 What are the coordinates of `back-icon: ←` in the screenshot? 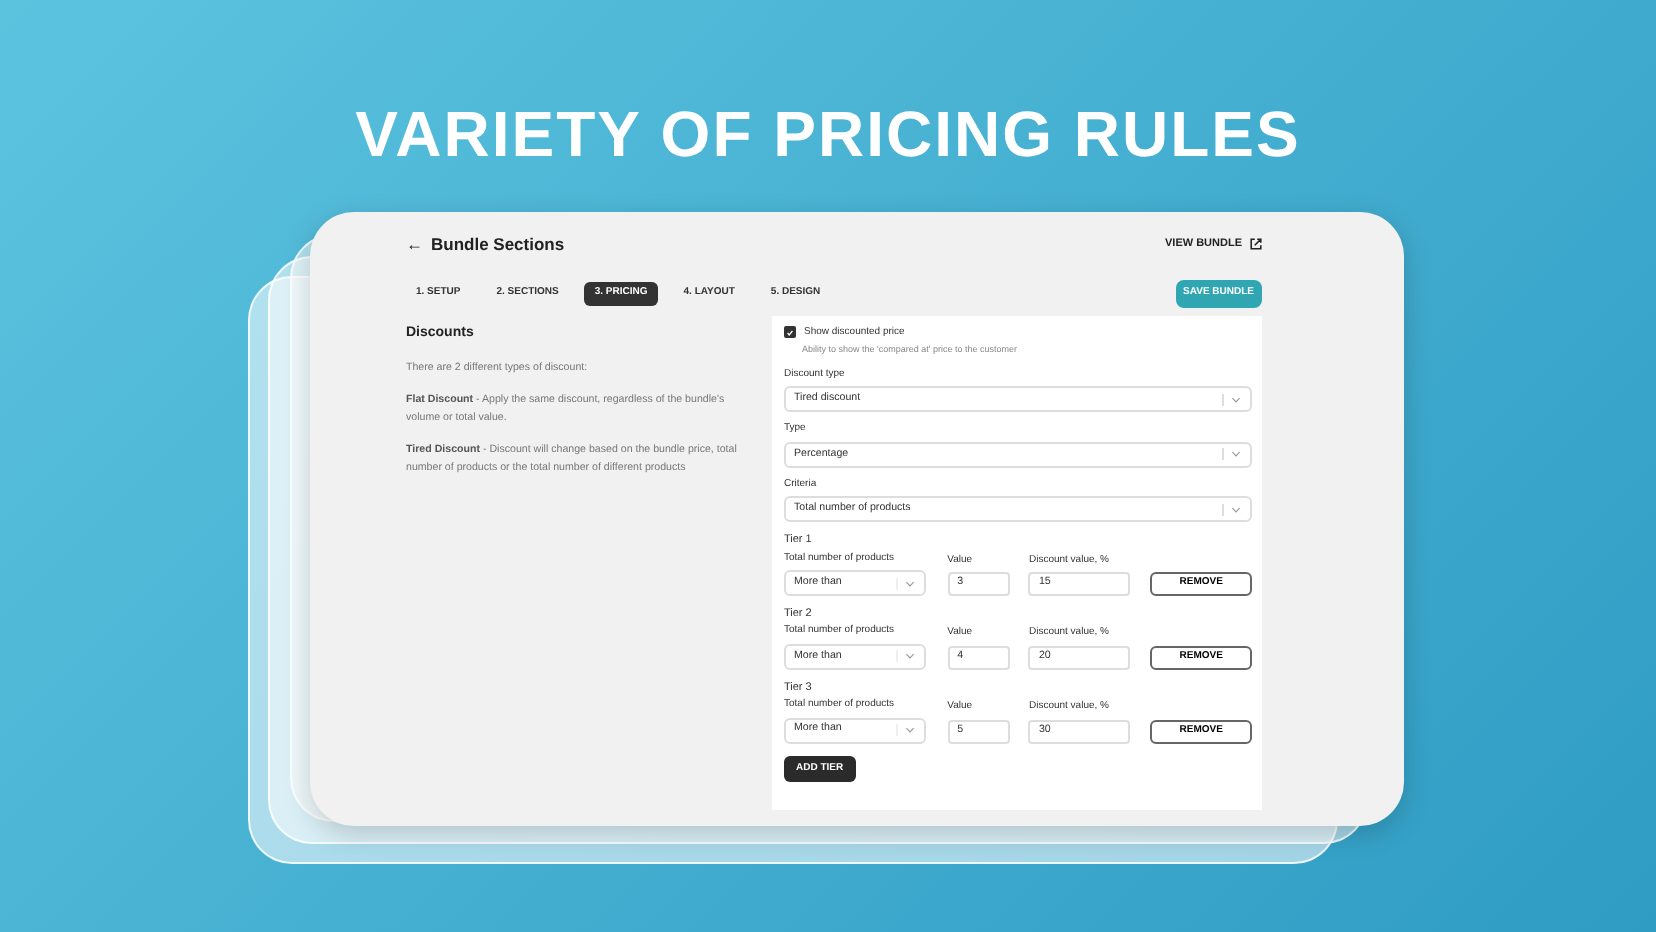 It's located at (414, 244).